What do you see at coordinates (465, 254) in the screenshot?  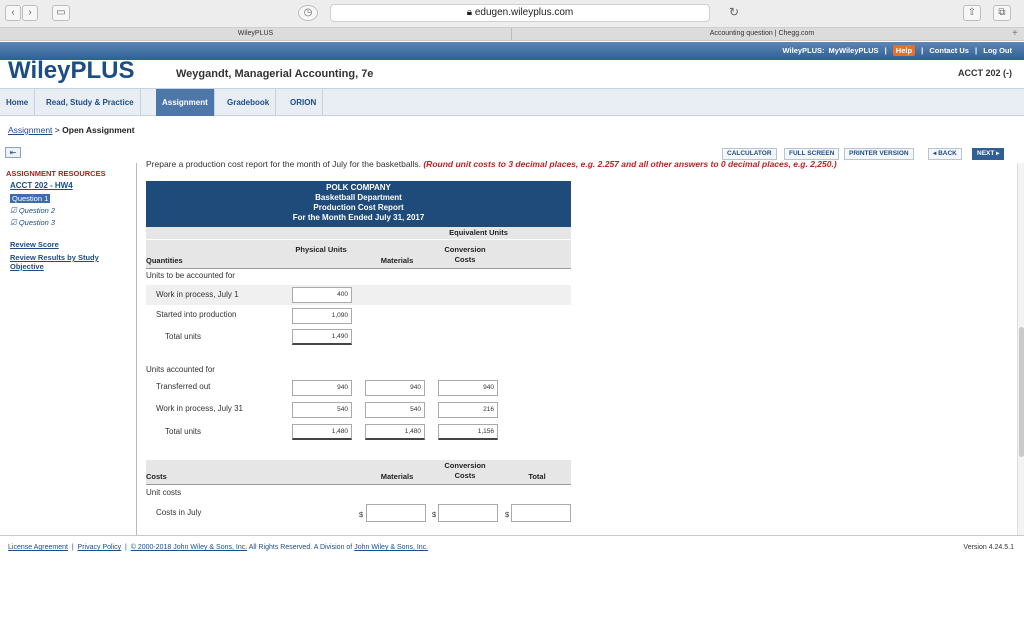 I see `col-conversion-costs: Conversion Costs` at bounding box center [465, 254].